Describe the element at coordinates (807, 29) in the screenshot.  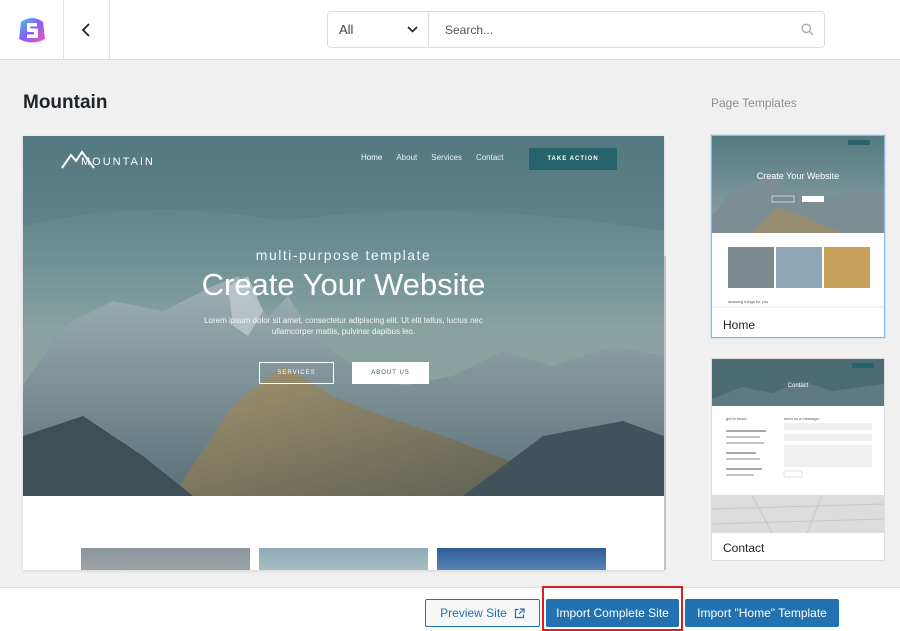
I see `search-icon` at that location.